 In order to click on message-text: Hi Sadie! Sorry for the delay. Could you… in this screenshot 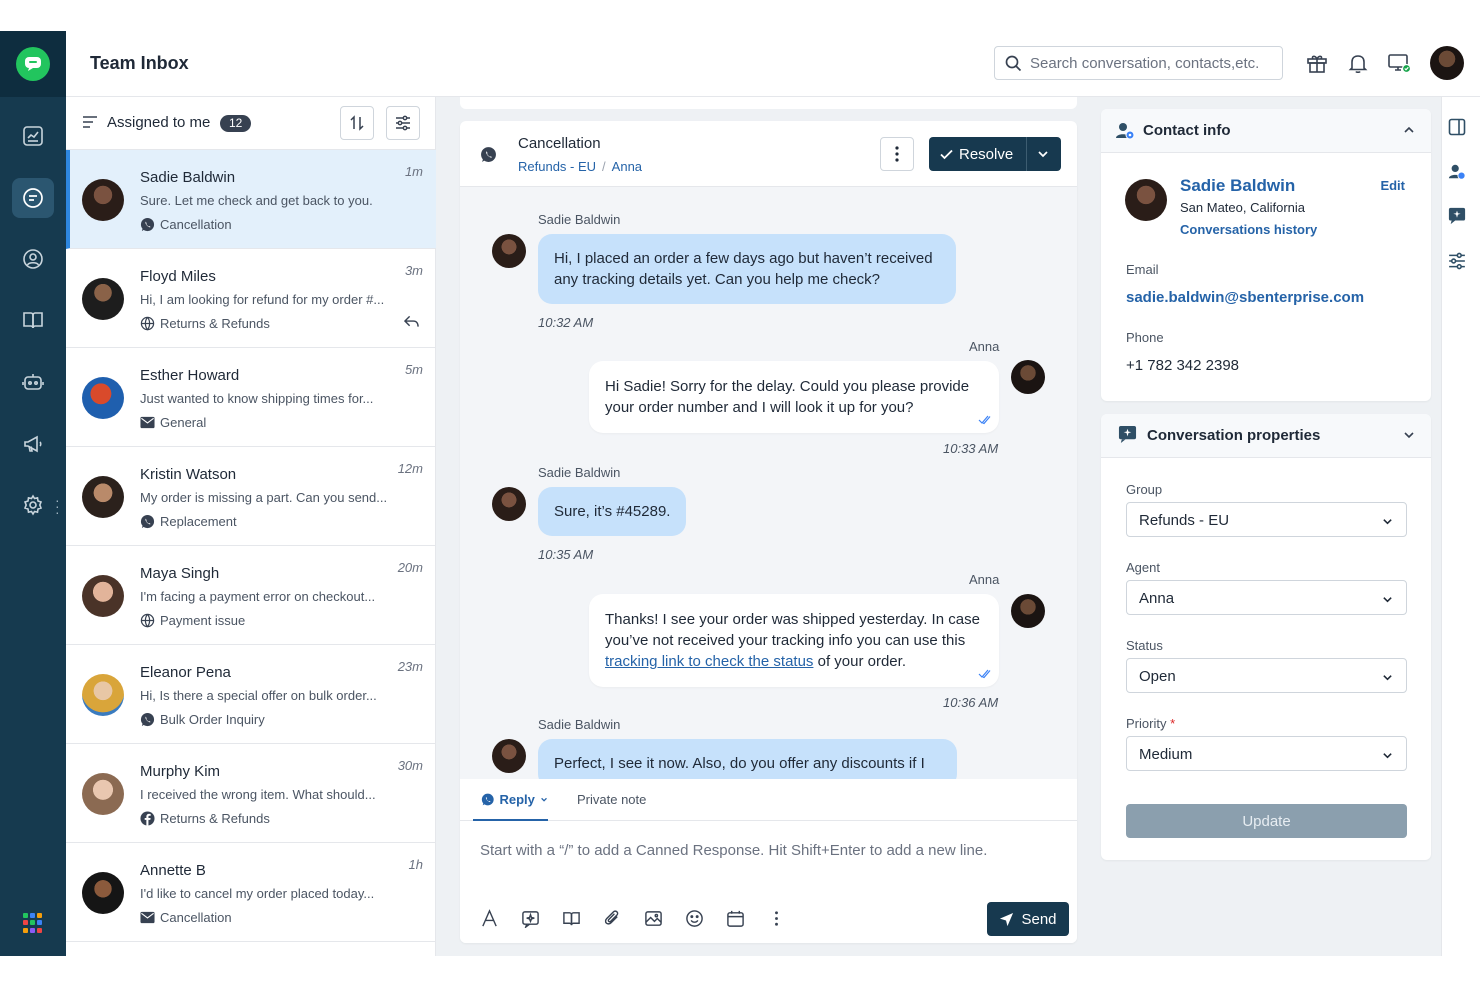, I will do `click(787, 397)`.